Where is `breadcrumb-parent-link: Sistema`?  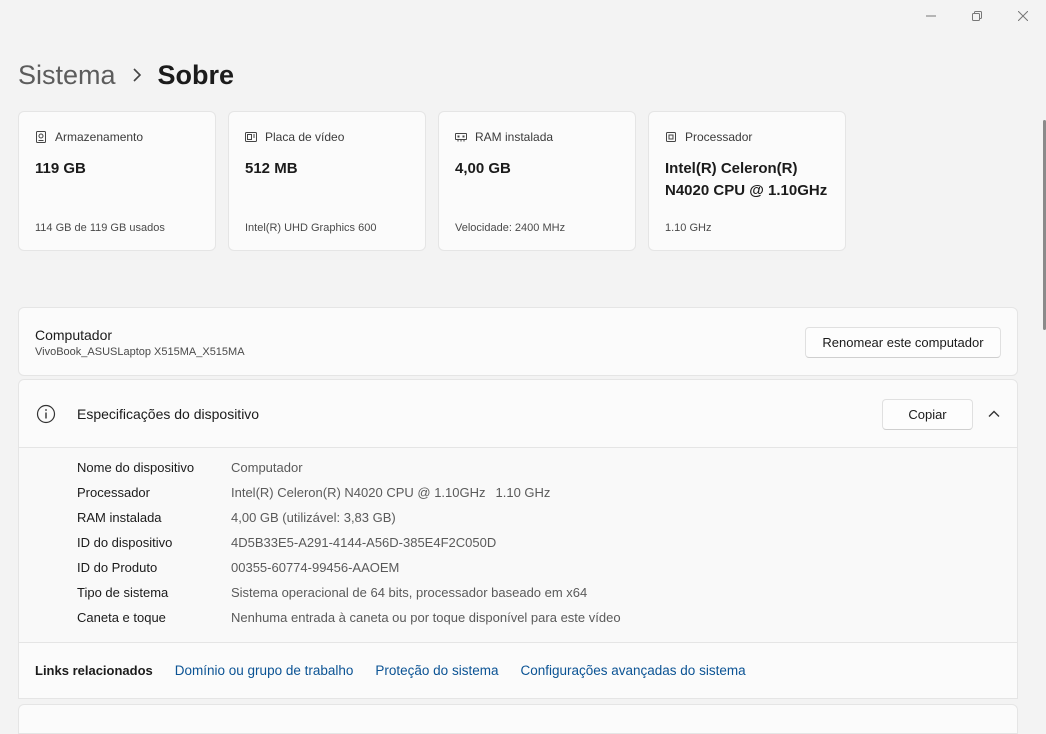
breadcrumb-parent-link: Sistema is located at coordinates (67, 75).